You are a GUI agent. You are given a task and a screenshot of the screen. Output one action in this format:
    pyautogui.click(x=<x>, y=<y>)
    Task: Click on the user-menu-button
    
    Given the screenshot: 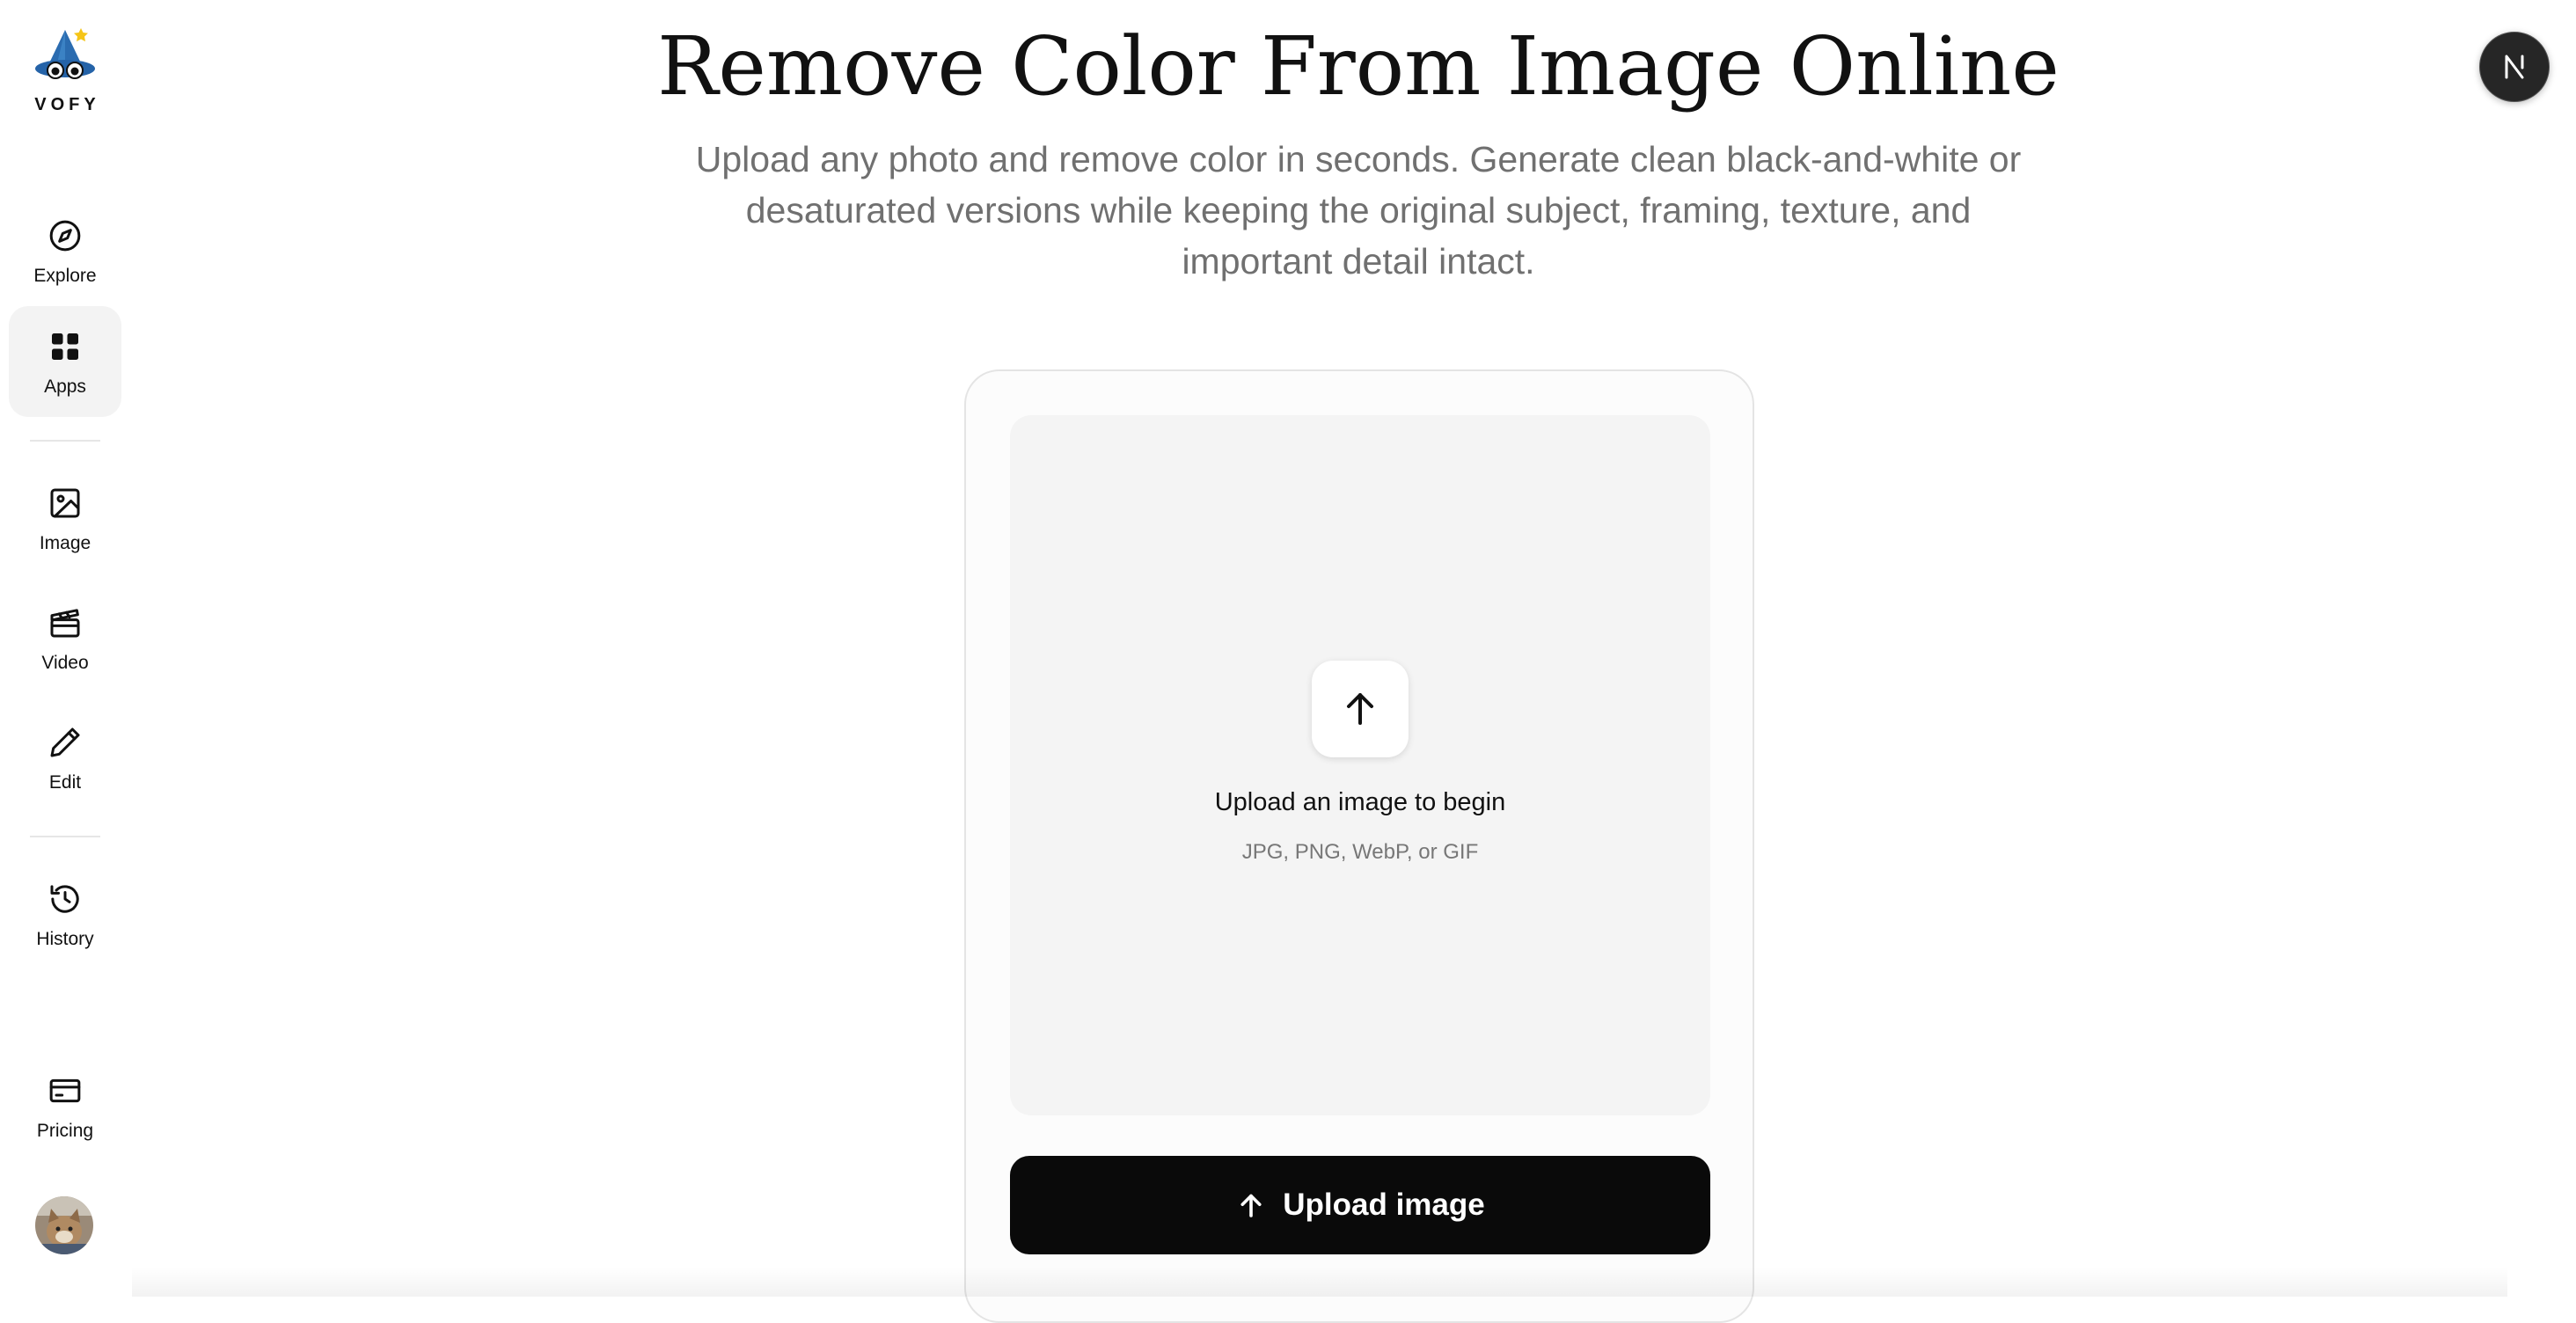 What is the action you would take?
    pyautogui.click(x=2514, y=67)
    